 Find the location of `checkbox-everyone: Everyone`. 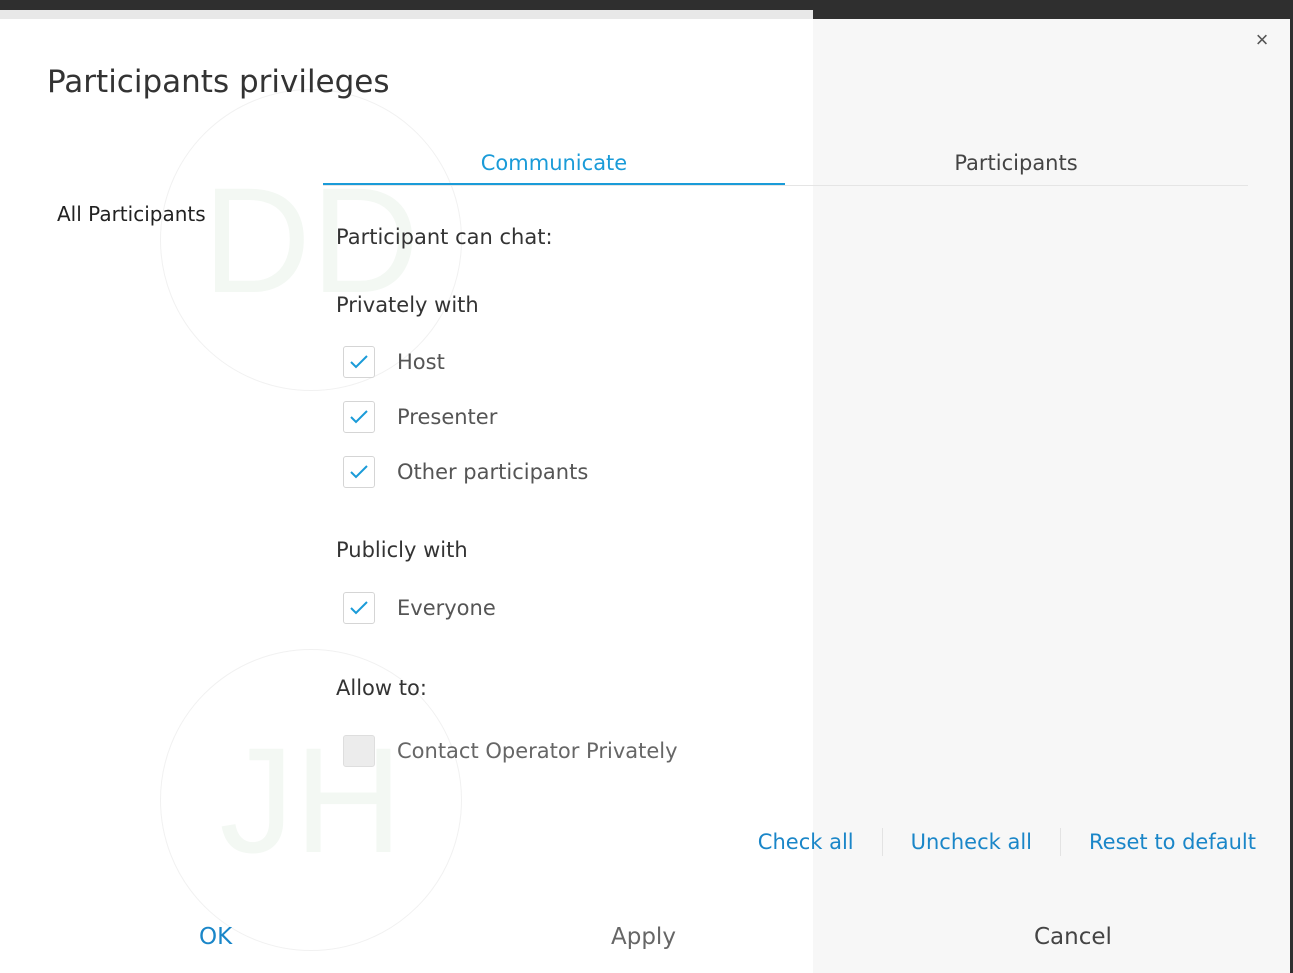

checkbox-everyone: Everyone is located at coordinates (419, 608).